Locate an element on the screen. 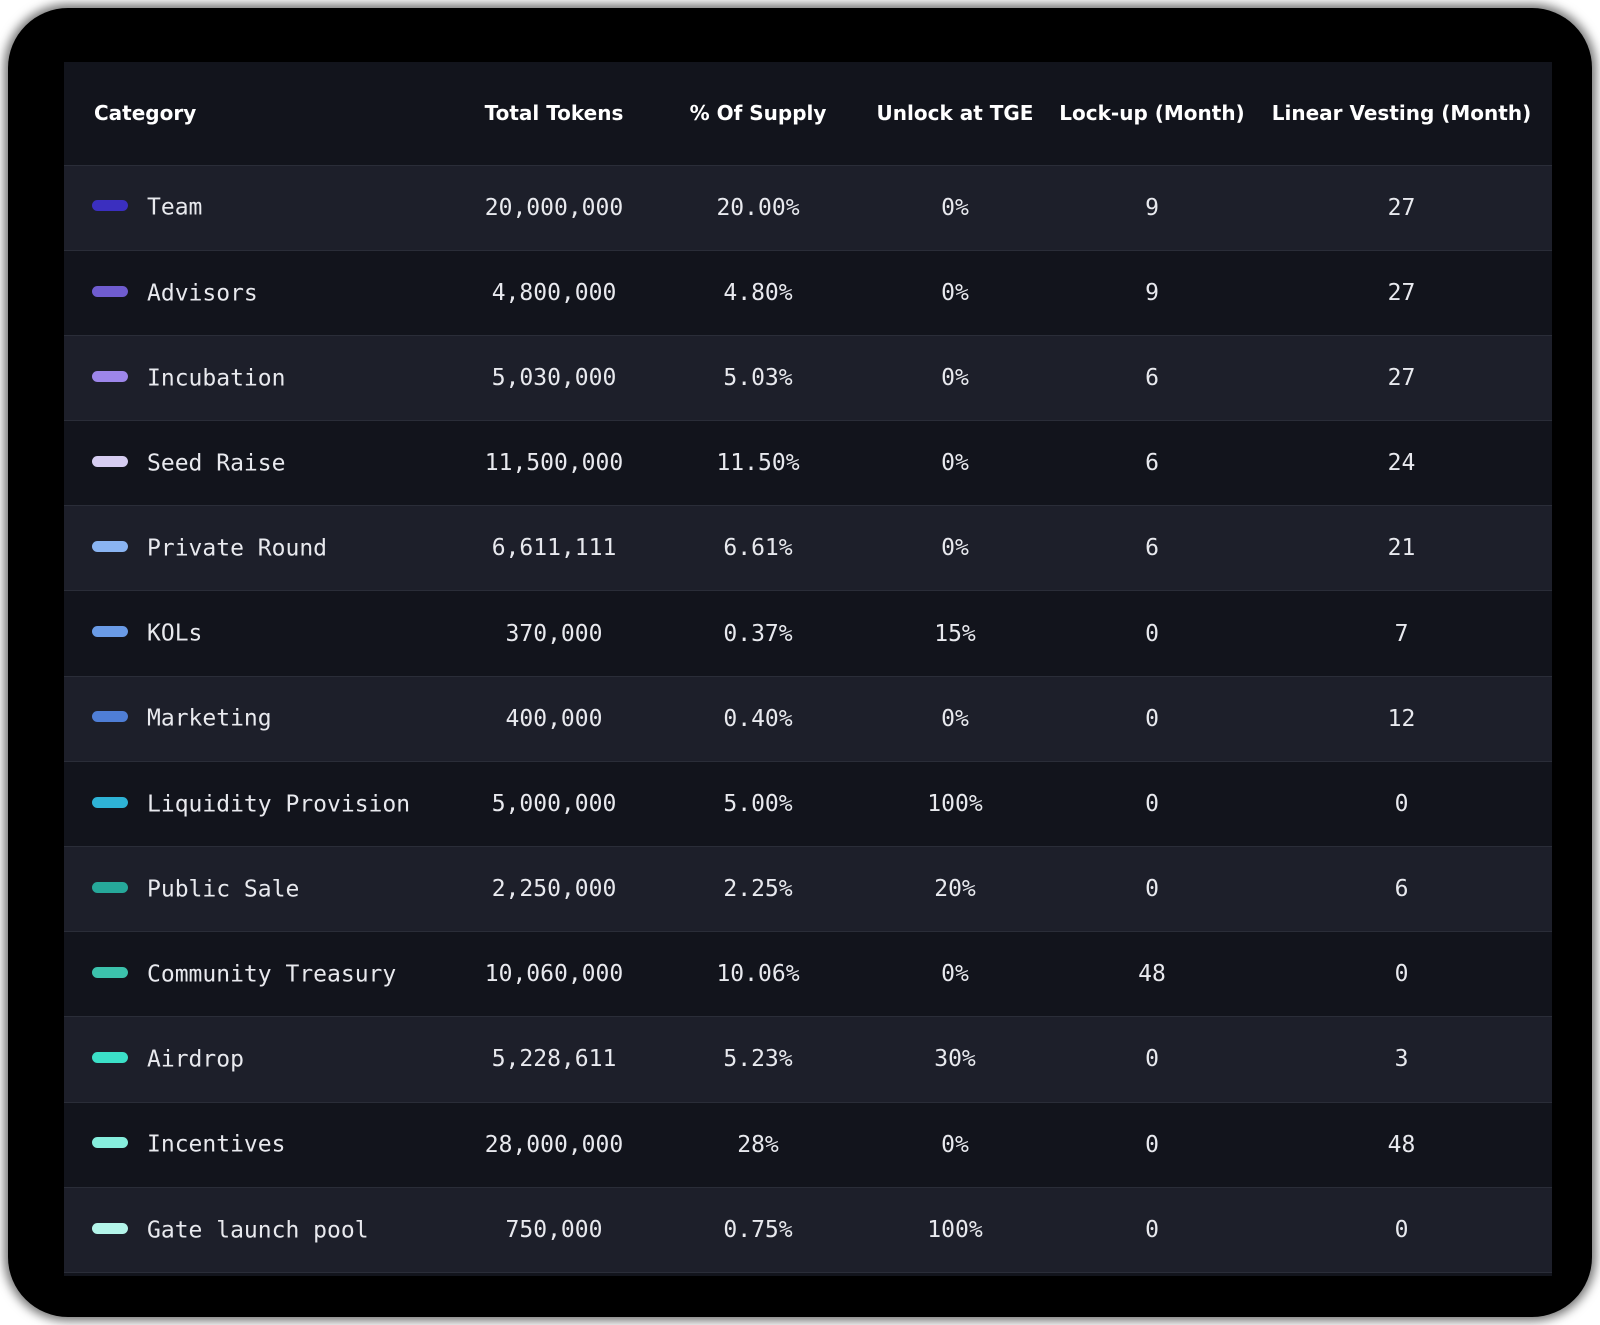 The width and height of the screenshot is (1600, 1325). table-row: Team 20,000,000 20.00% 0% 9 27 is located at coordinates (808, 208).